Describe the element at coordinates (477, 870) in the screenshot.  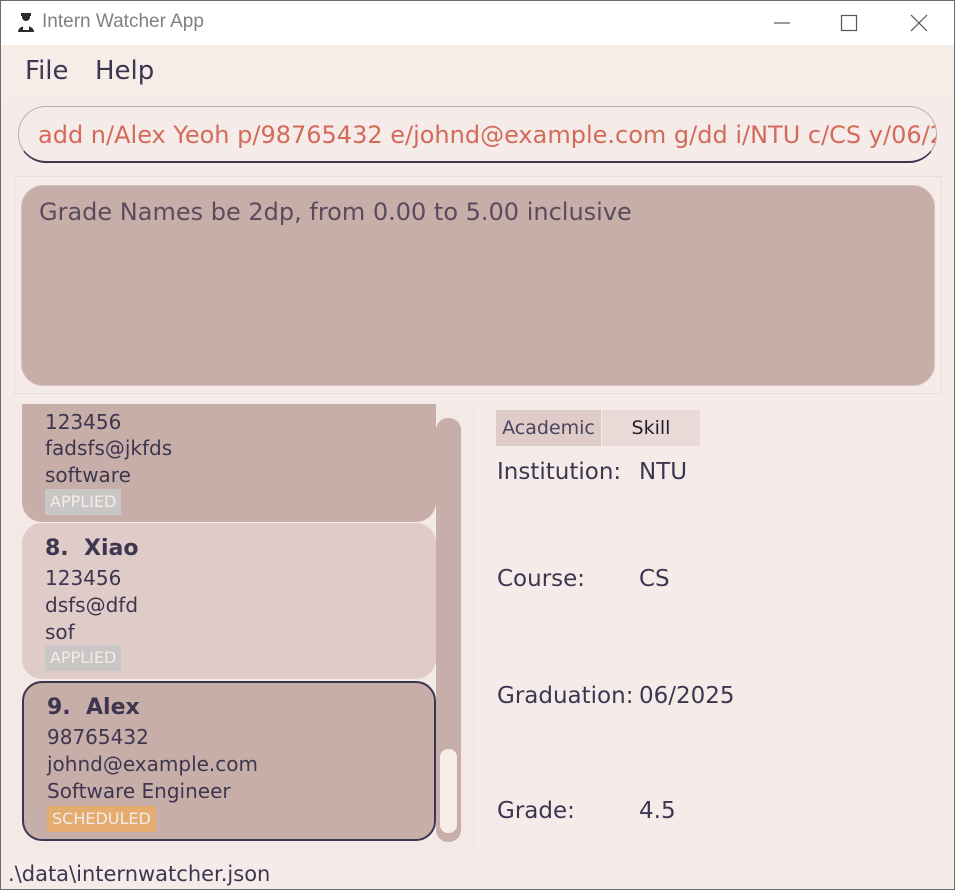
I see `status-bar: .\data\internwatcher.json` at that location.